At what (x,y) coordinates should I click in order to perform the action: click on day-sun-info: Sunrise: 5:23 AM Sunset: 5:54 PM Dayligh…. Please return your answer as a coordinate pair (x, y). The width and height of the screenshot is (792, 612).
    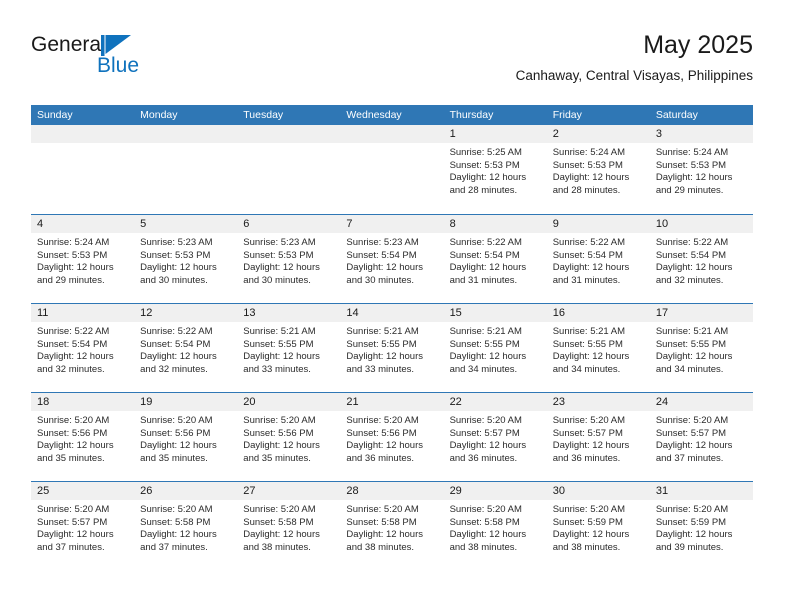
    Looking at the image, I should click on (391, 260).